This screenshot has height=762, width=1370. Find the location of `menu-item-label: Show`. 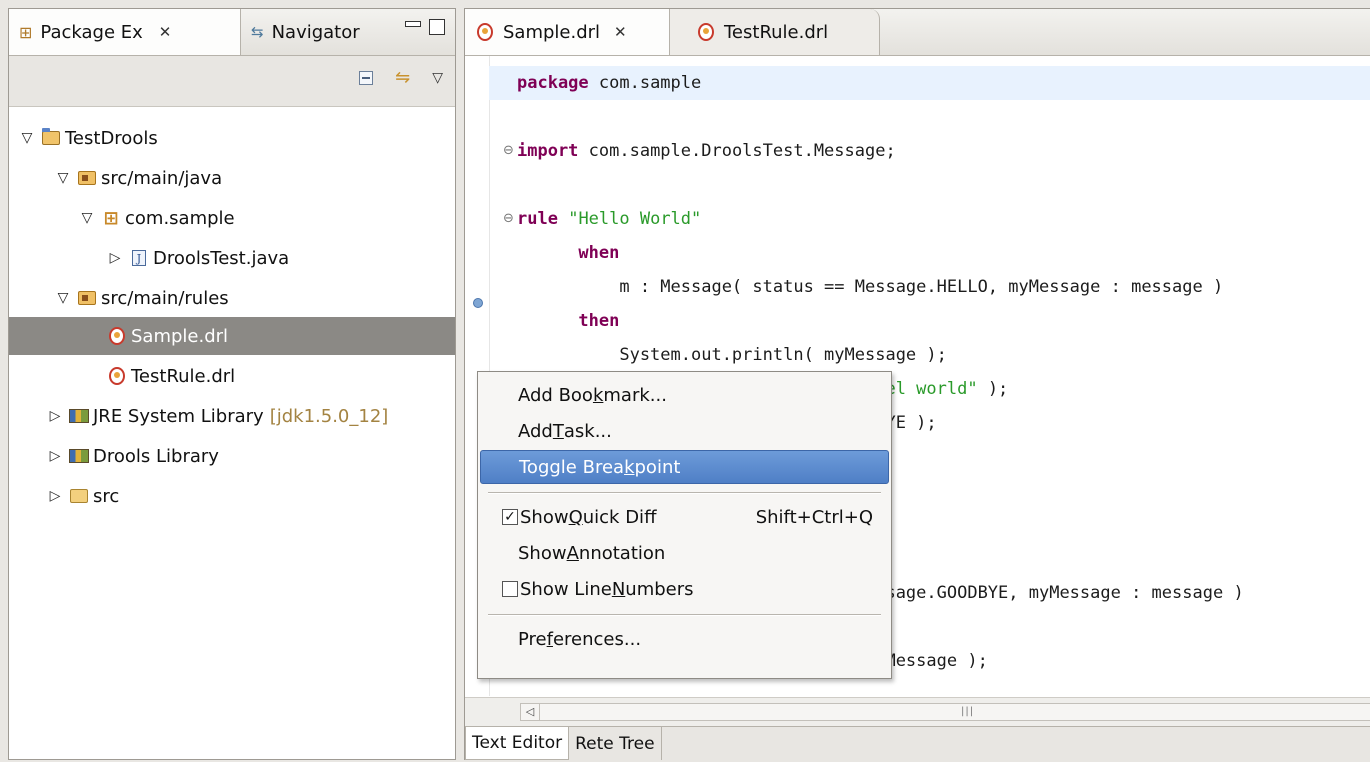

menu-item-label: Show is located at coordinates (542, 553).